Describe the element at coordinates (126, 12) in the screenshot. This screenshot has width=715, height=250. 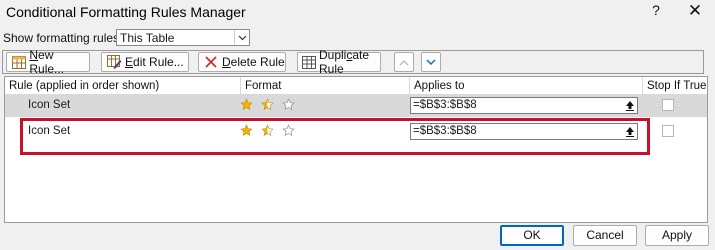
I see `dialog-title: Conditional Formatting Rules Manager` at that location.